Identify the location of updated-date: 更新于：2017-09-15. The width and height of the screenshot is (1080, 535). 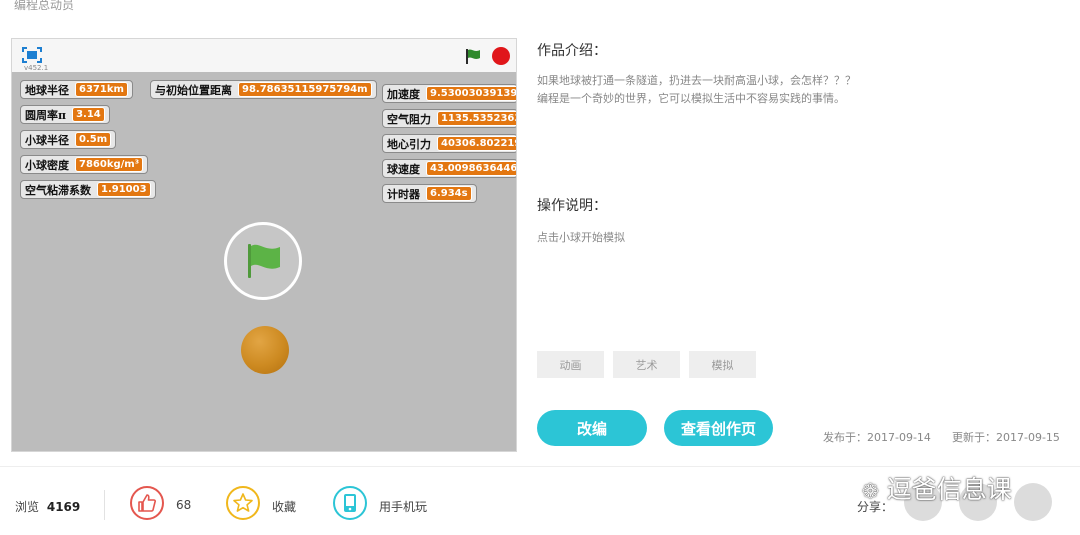
(1006, 437).